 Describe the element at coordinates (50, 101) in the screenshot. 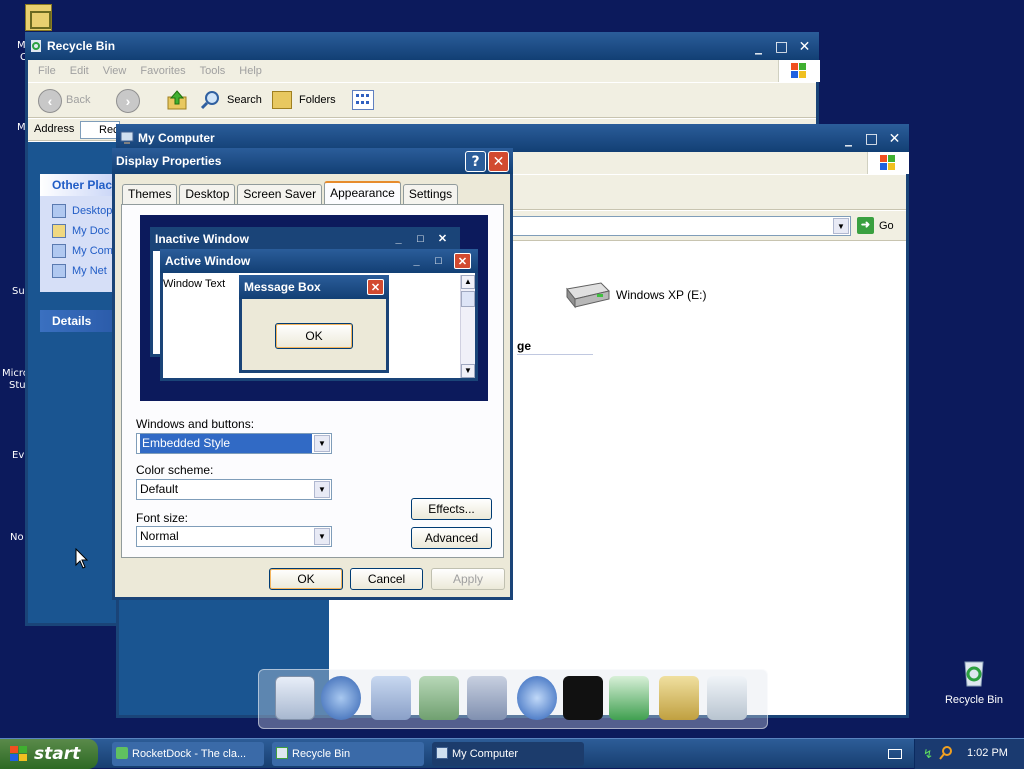

I see `back-arrow-icon: ‹` at that location.